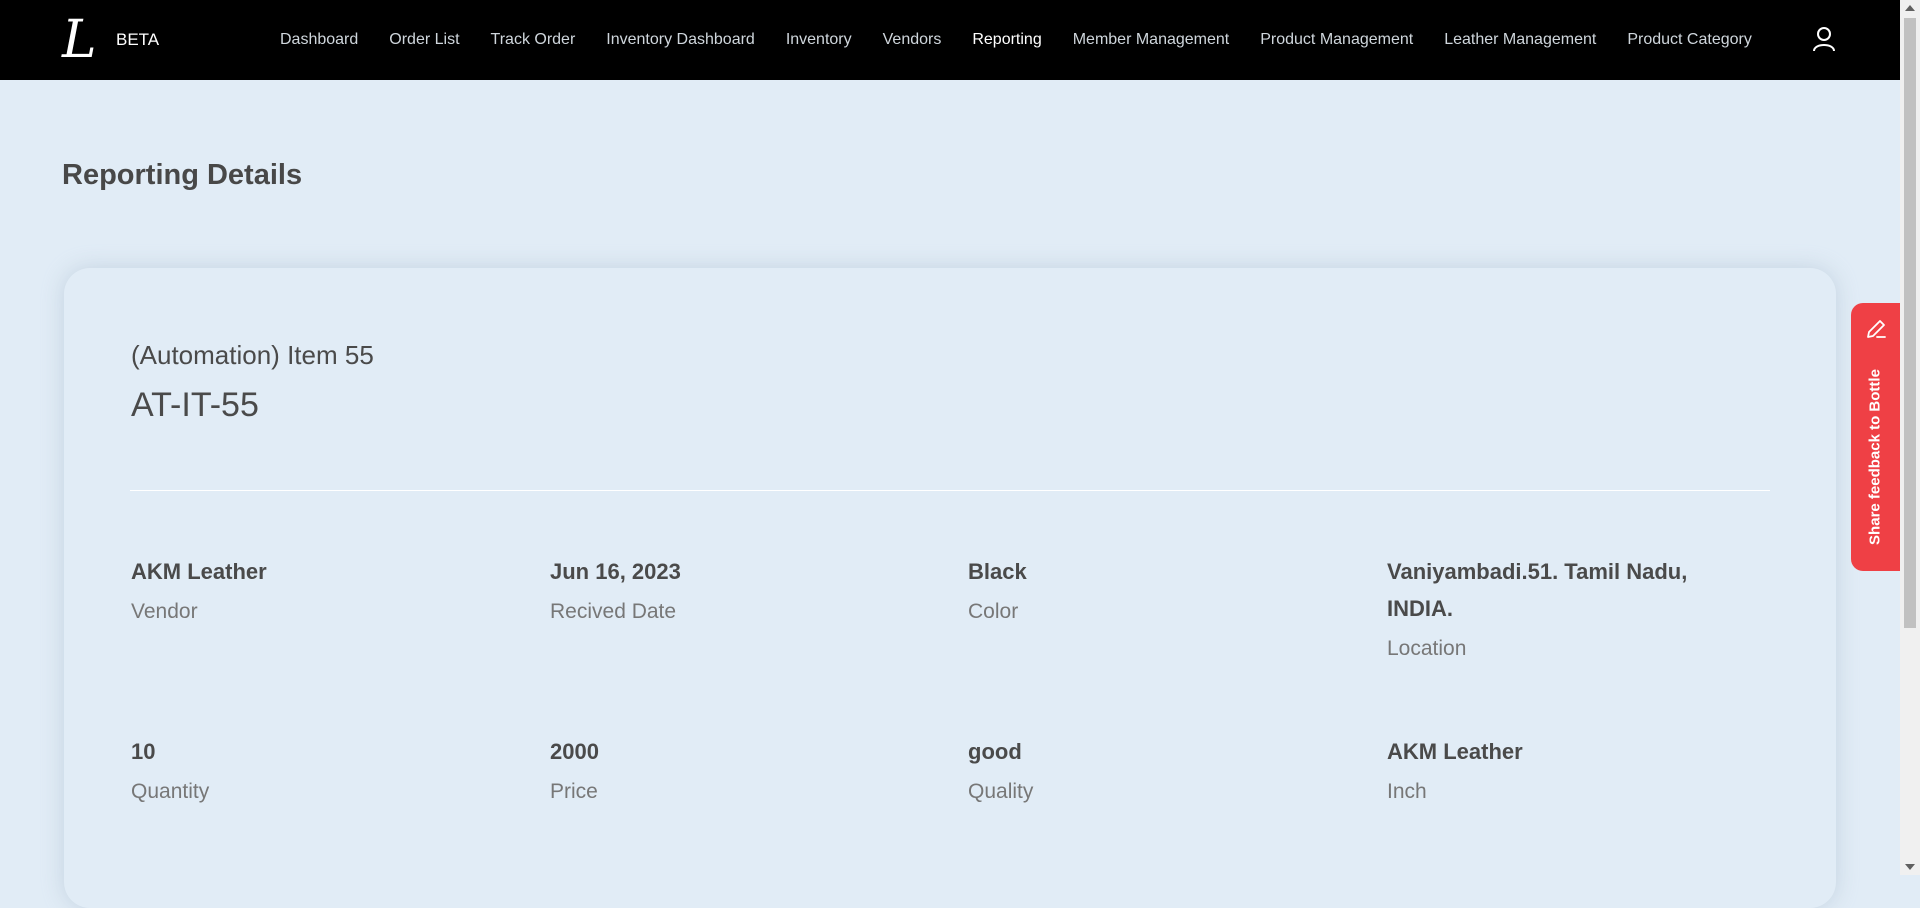 The height and width of the screenshot is (908, 1920). I want to click on nav-item-inventory-dashboard: Inventory Dashboard, so click(680, 40).